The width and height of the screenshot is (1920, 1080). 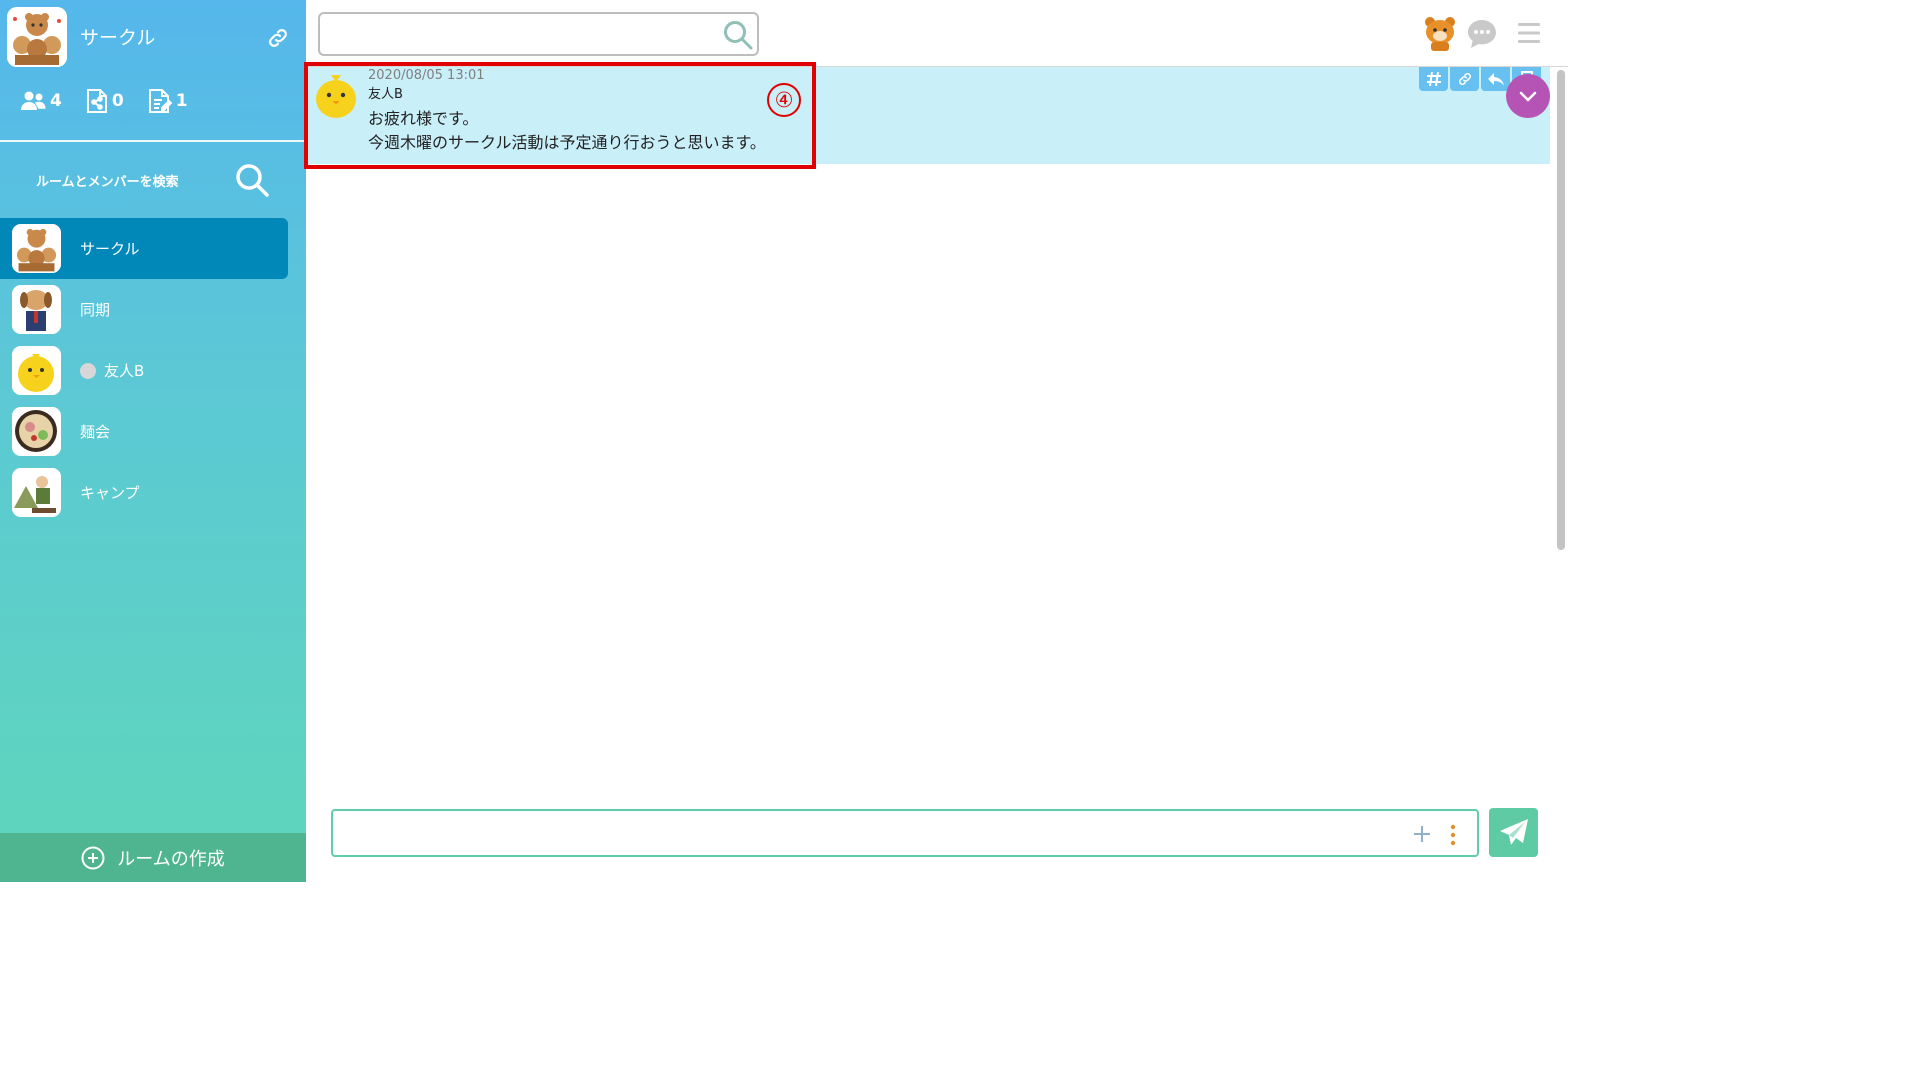 What do you see at coordinates (33, 100) in the screenshot?
I see `members-icon` at bounding box center [33, 100].